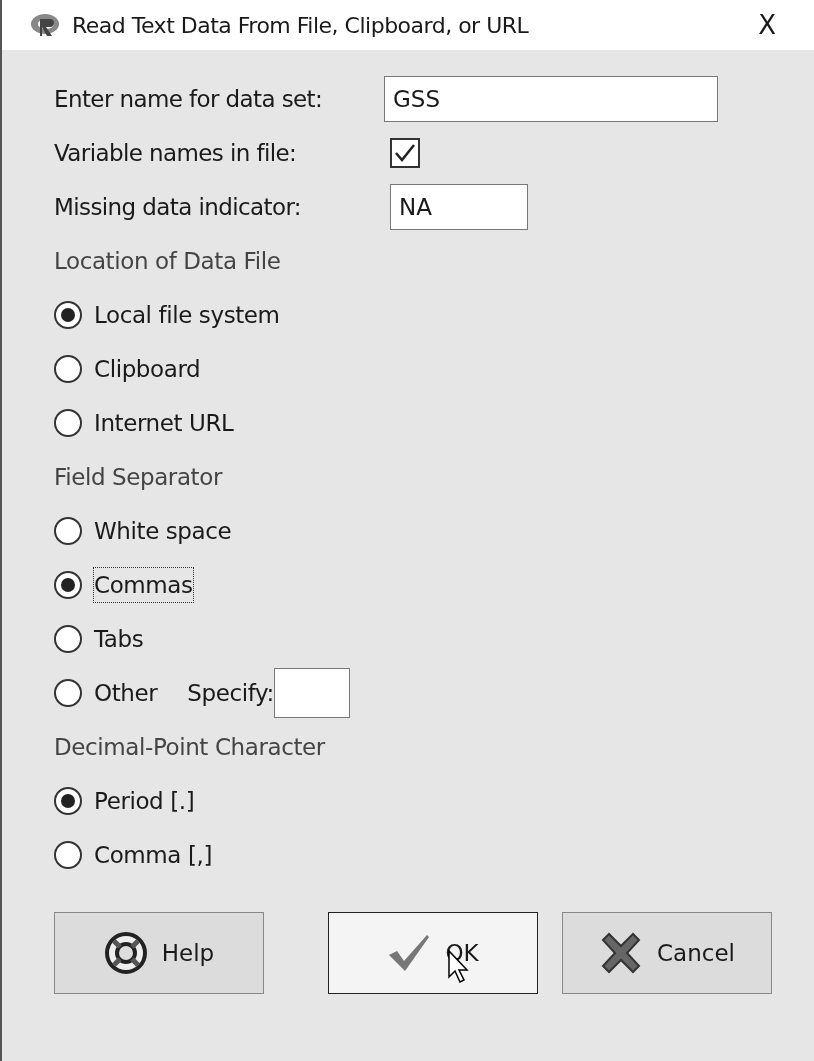 The width and height of the screenshot is (814, 1061). Describe the element at coordinates (119, 639) in the screenshot. I see `radio-label: Tabs` at that location.